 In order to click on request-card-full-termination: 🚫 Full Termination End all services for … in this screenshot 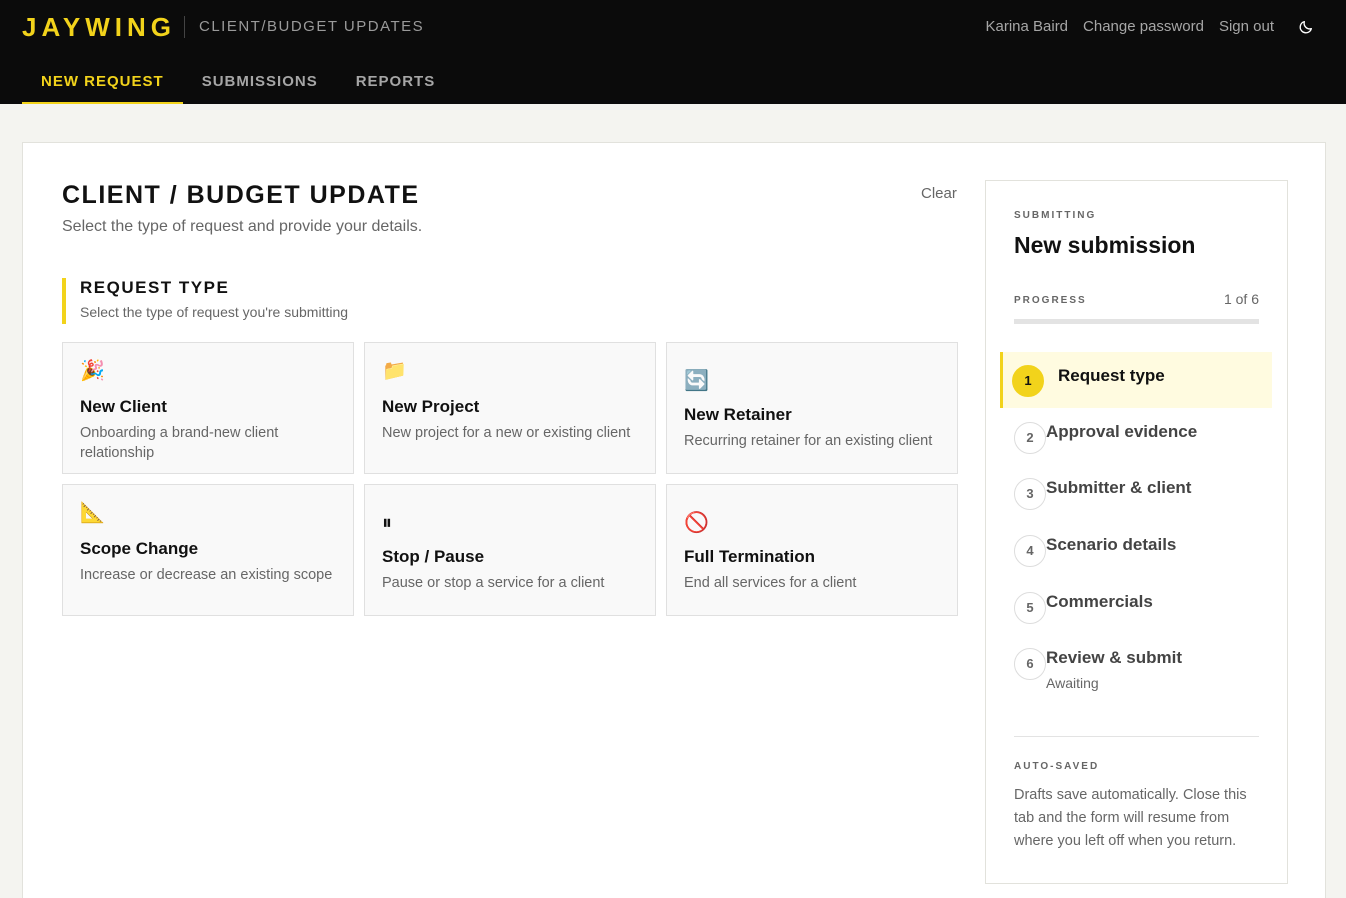, I will do `click(812, 550)`.